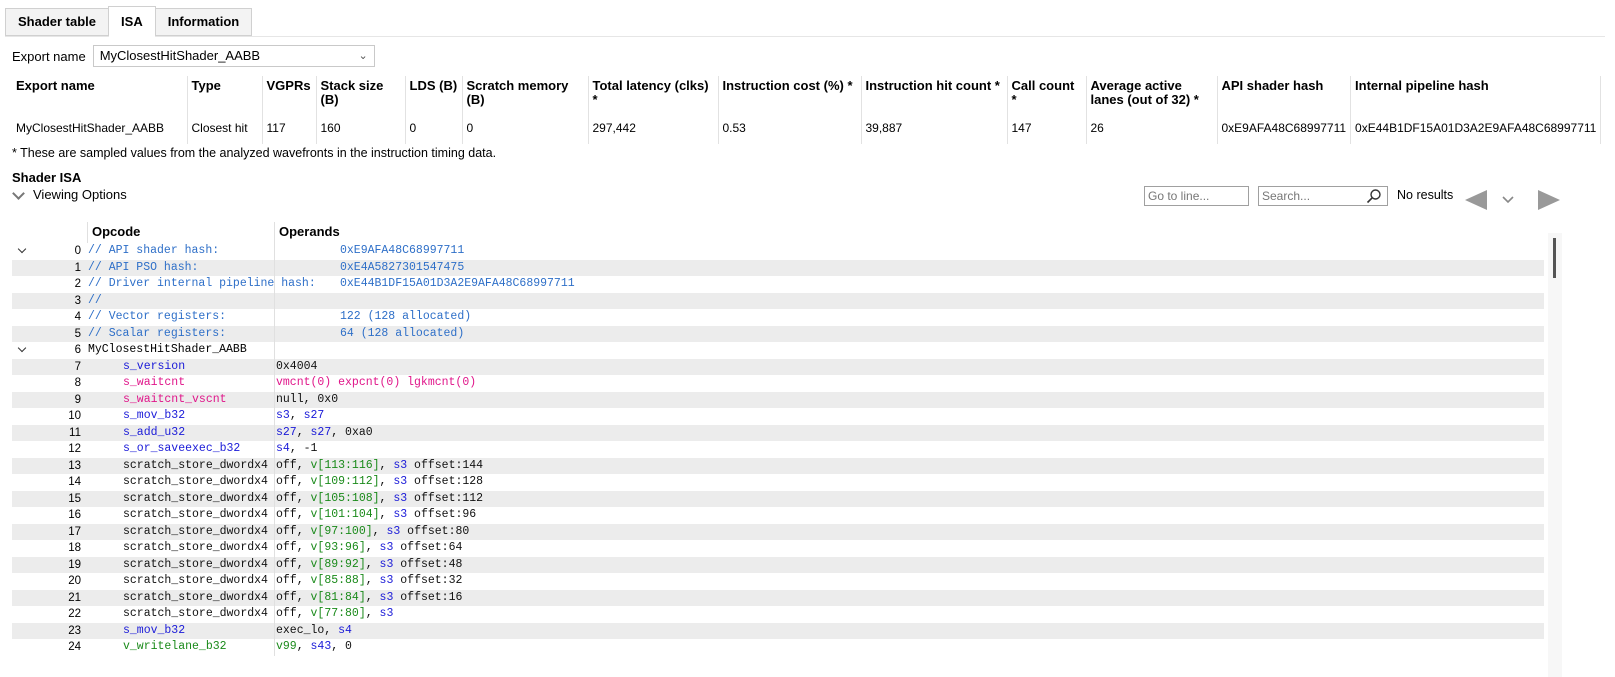  Describe the element at coordinates (50, 515) in the screenshot. I see `line-number: 16` at that location.